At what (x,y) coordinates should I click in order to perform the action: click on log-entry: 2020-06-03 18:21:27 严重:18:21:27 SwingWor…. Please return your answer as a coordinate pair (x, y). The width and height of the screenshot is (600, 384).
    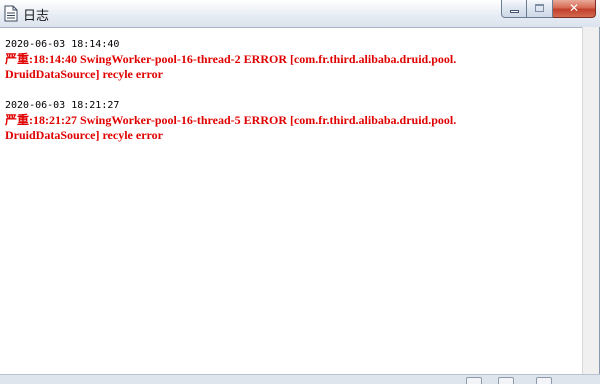
    Looking at the image, I should click on (292, 120).